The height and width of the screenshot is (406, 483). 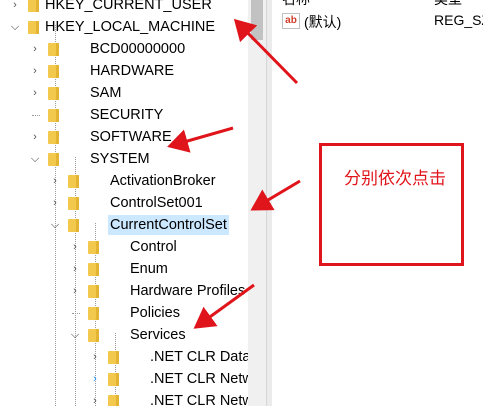 What do you see at coordinates (266, 51) in the screenshot?
I see `arrow-to-hklm` at bounding box center [266, 51].